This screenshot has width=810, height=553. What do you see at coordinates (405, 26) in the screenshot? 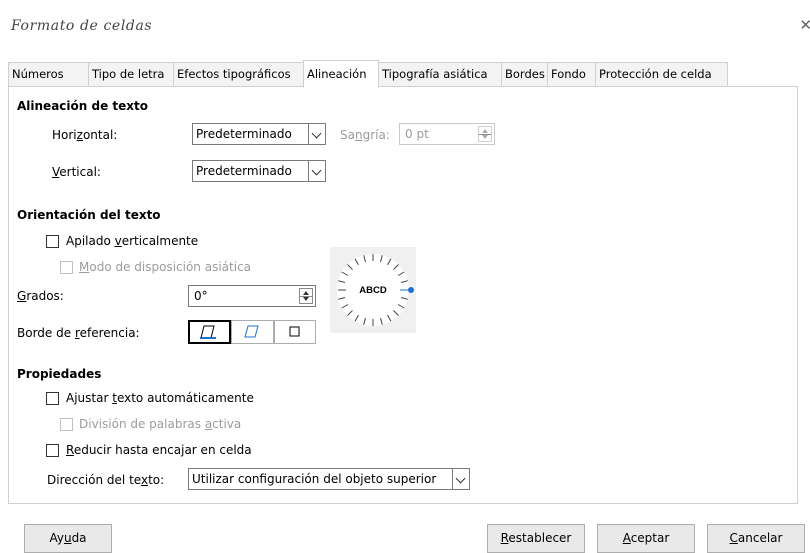
I see `title-bar: Formato de celdas ✕` at bounding box center [405, 26].